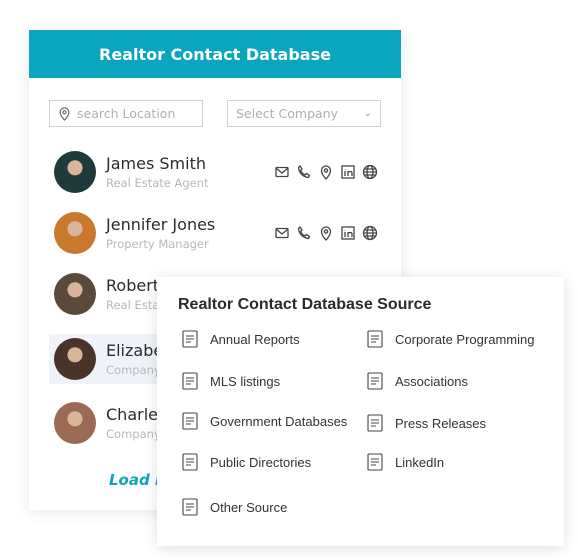 This screenshot has width=578, height=560. Describe the element at coordinates (279, 421) in the screenshot. I see `source-label: Government Databases` at that location.